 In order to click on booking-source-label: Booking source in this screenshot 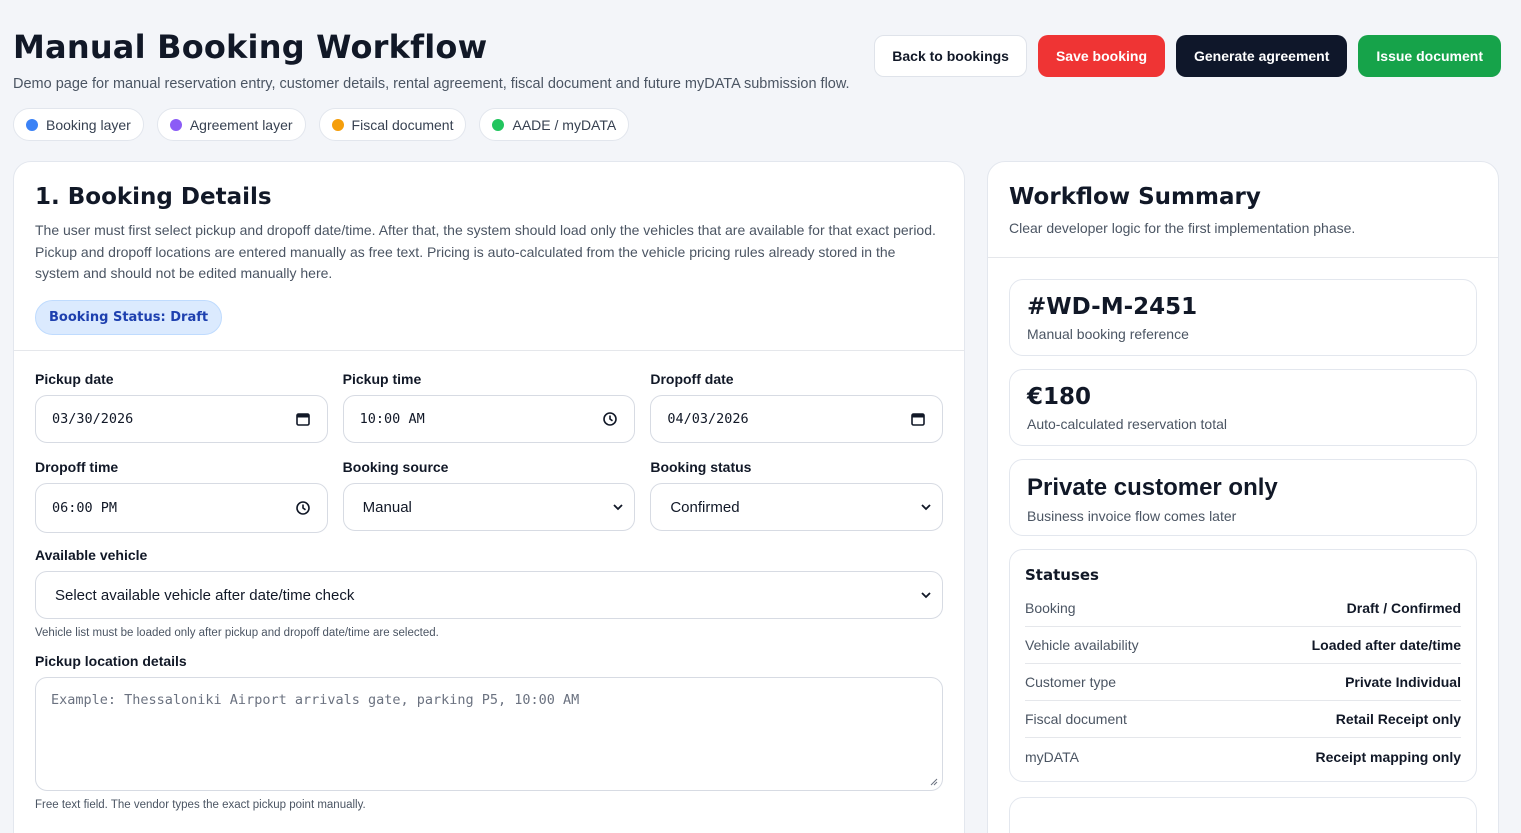, I will do `click(395, 467)`.